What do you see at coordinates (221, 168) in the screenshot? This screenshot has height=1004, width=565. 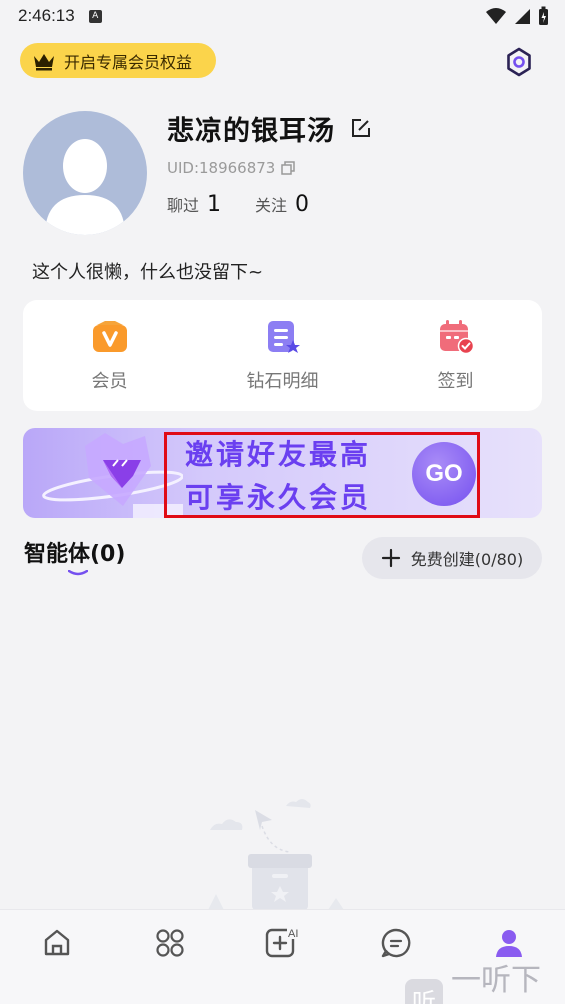 I see `uid-text: UID:18966873` at bounding box center [221, 168].